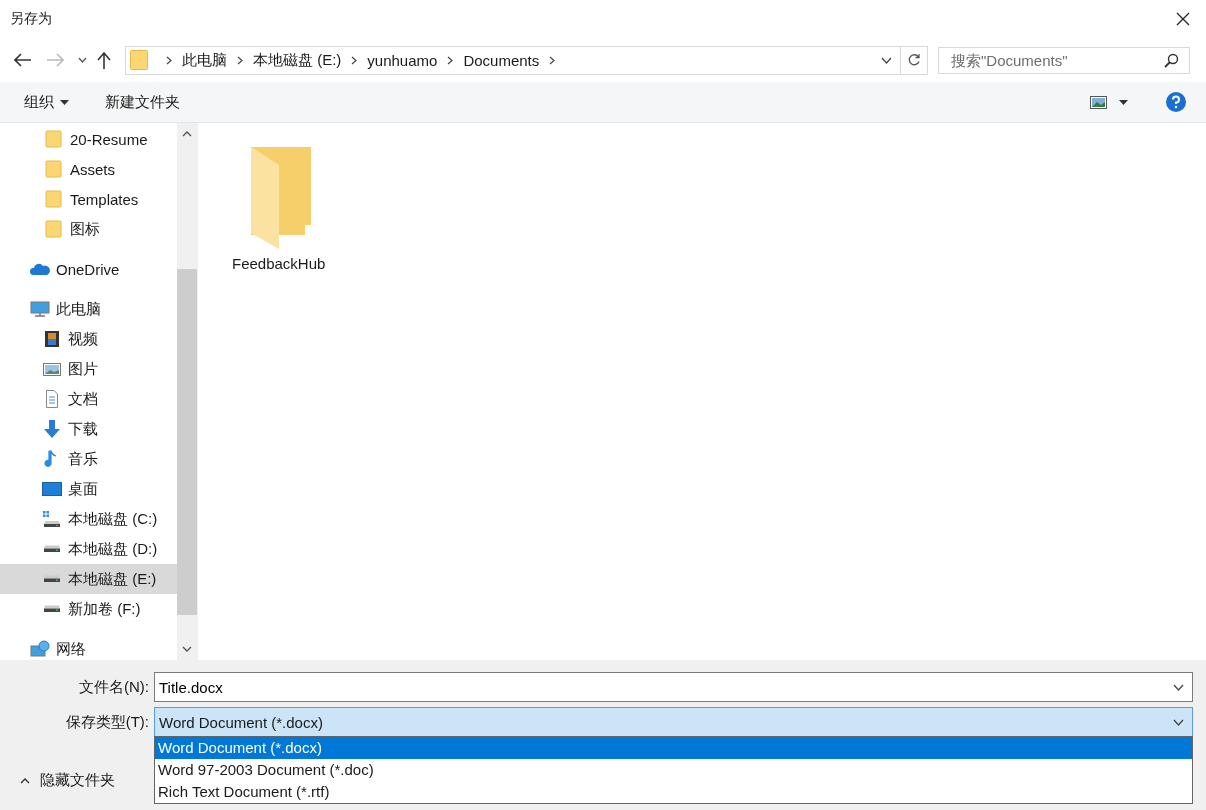  I want to click on back-arrow-icon, so click(23, 60).